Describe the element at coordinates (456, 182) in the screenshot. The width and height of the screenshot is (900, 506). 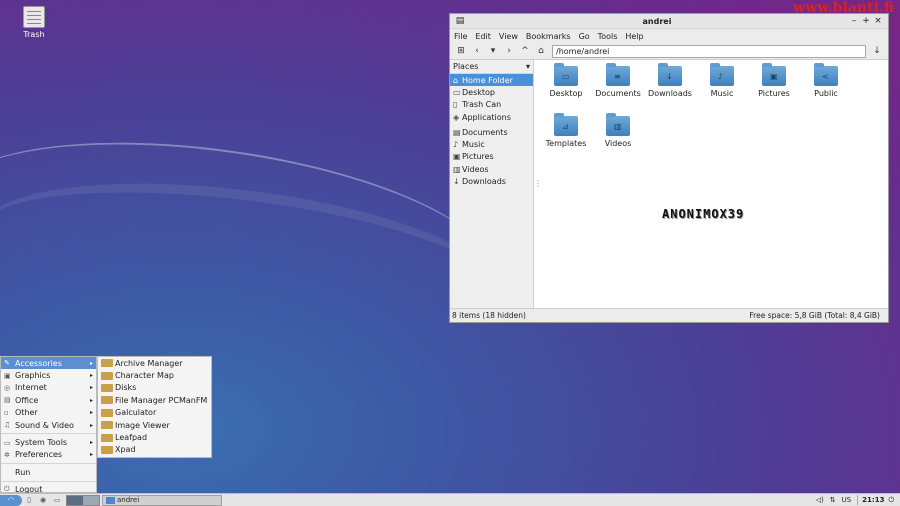
I see `downloads-icon: ↓` at that location.